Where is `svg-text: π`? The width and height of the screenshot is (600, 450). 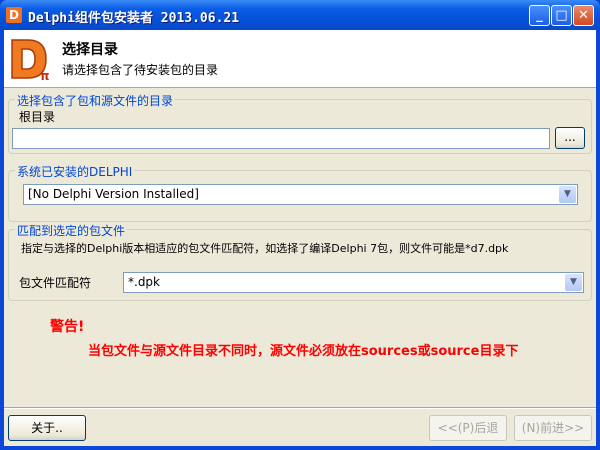 svg-text: π is located at coordinates (45, 75).